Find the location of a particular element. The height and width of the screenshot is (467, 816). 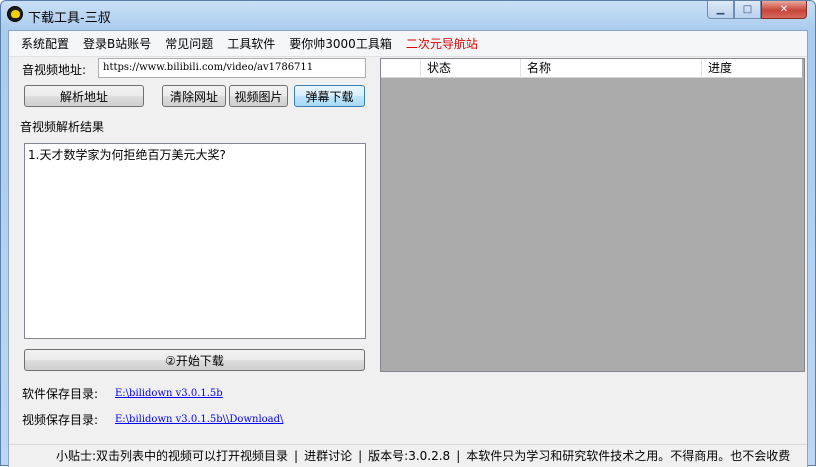

disclaimer-text: 本软件只为学习和研究软件技术之用。不得商用。也不会收费 is located at coordinates (628, 456).